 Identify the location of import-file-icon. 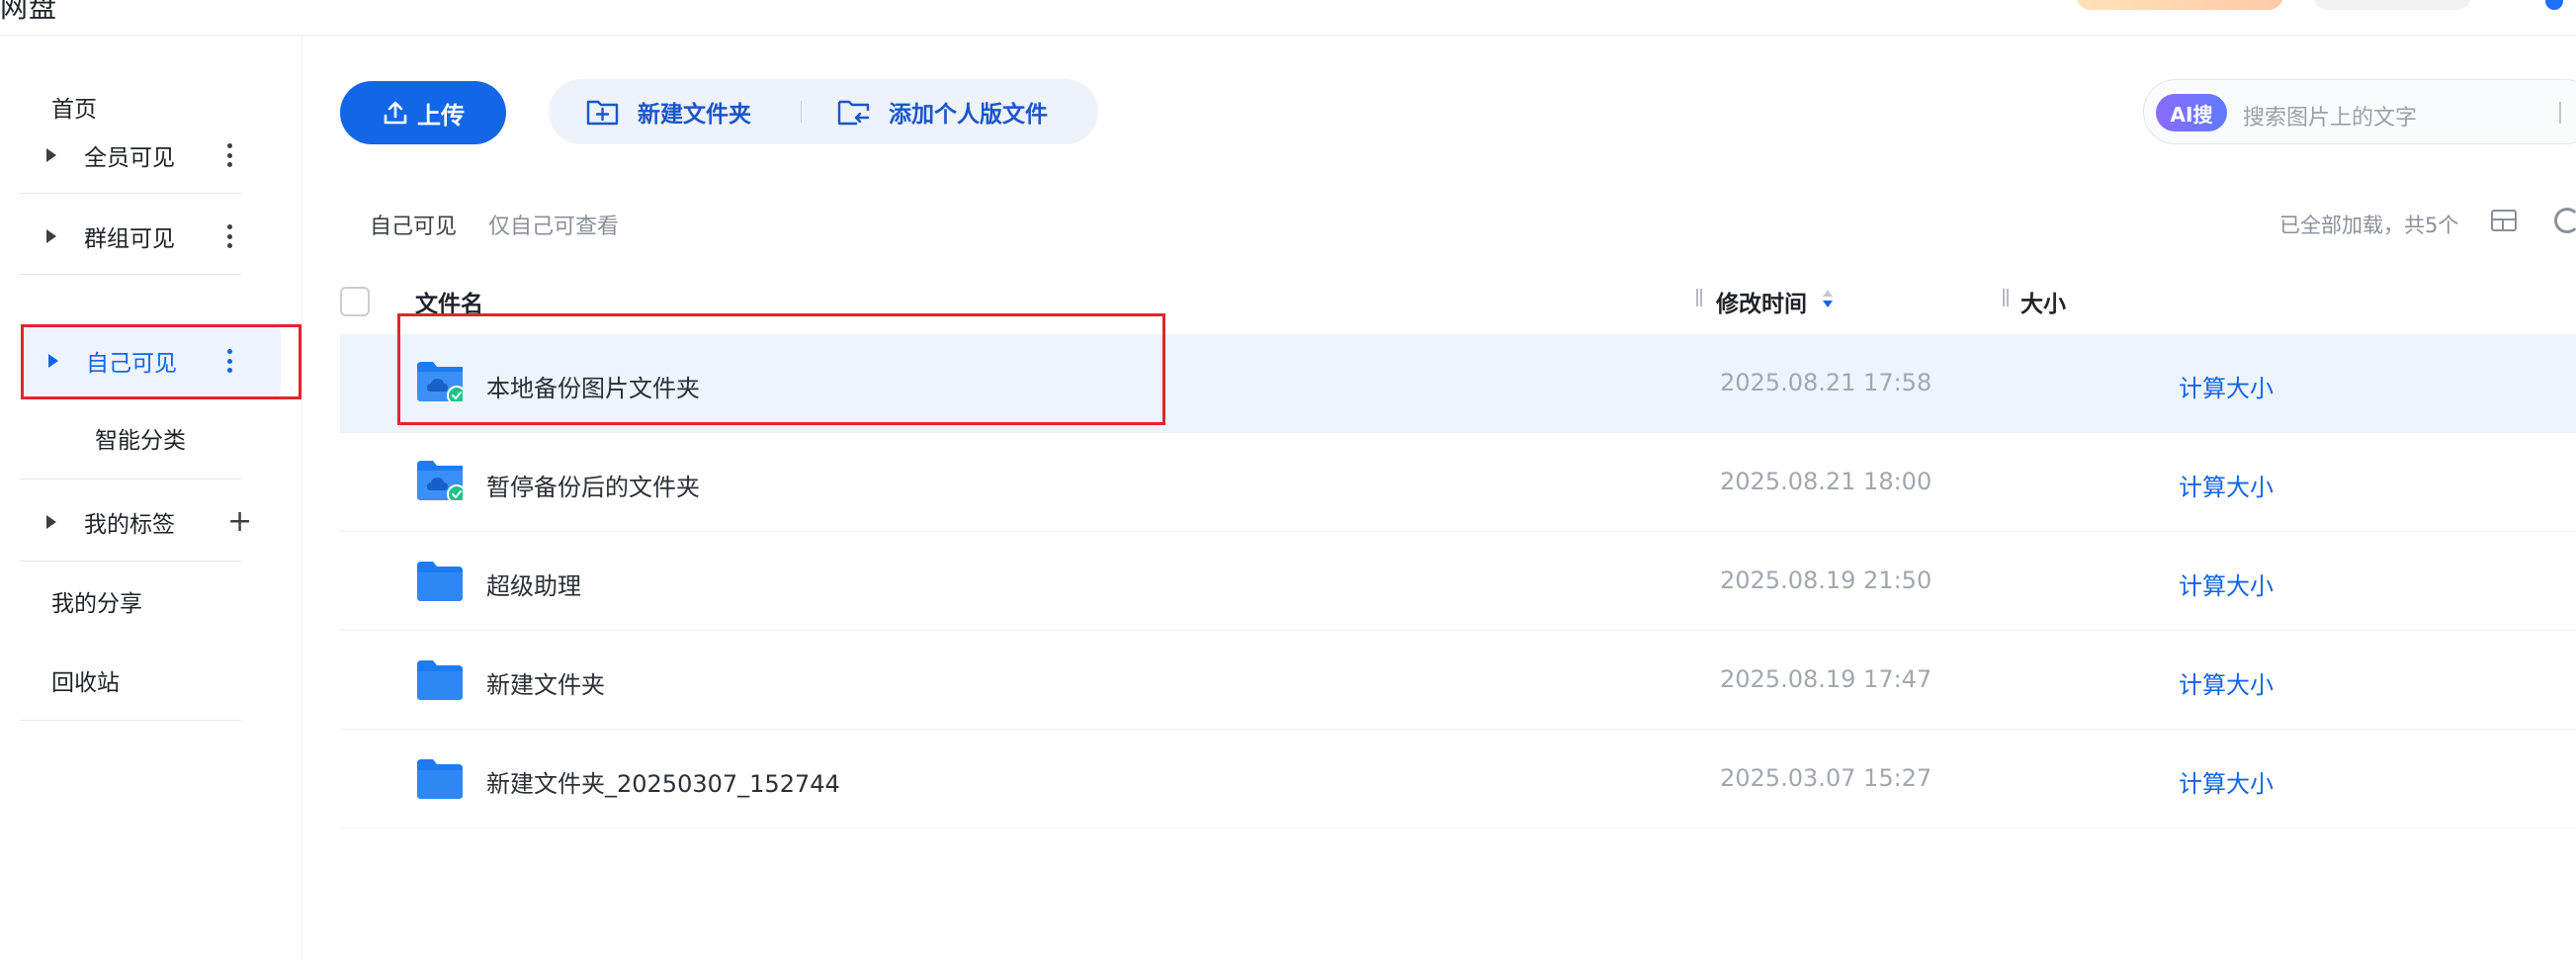
(853, 113).